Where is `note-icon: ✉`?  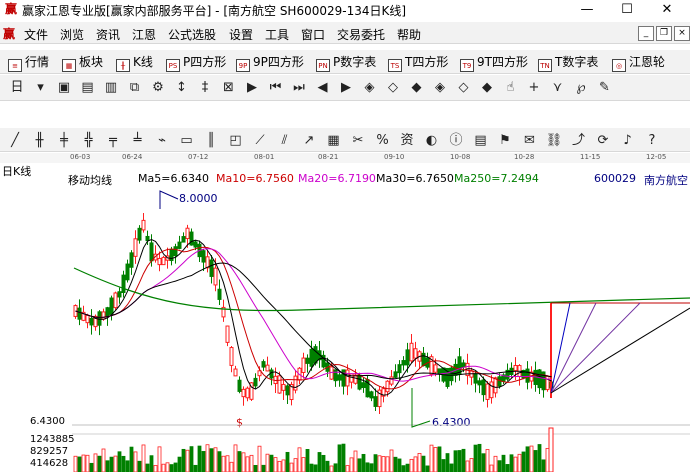
note-icon: ✉ is located at coordinates (530, 141).